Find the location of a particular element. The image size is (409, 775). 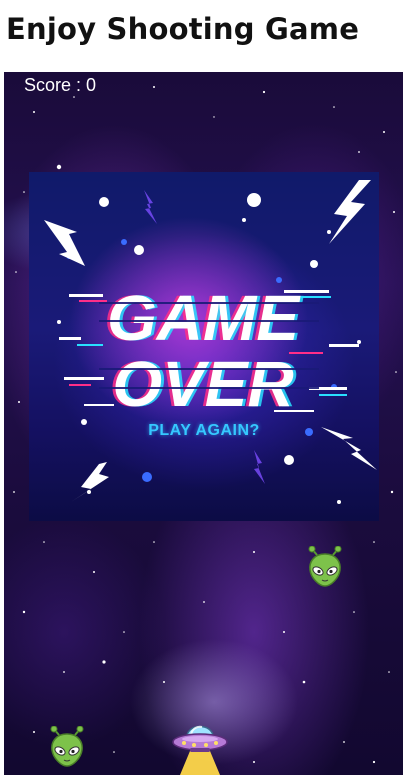

page-title: Enjoy Shooting Game is located at coordinates (183, 29).